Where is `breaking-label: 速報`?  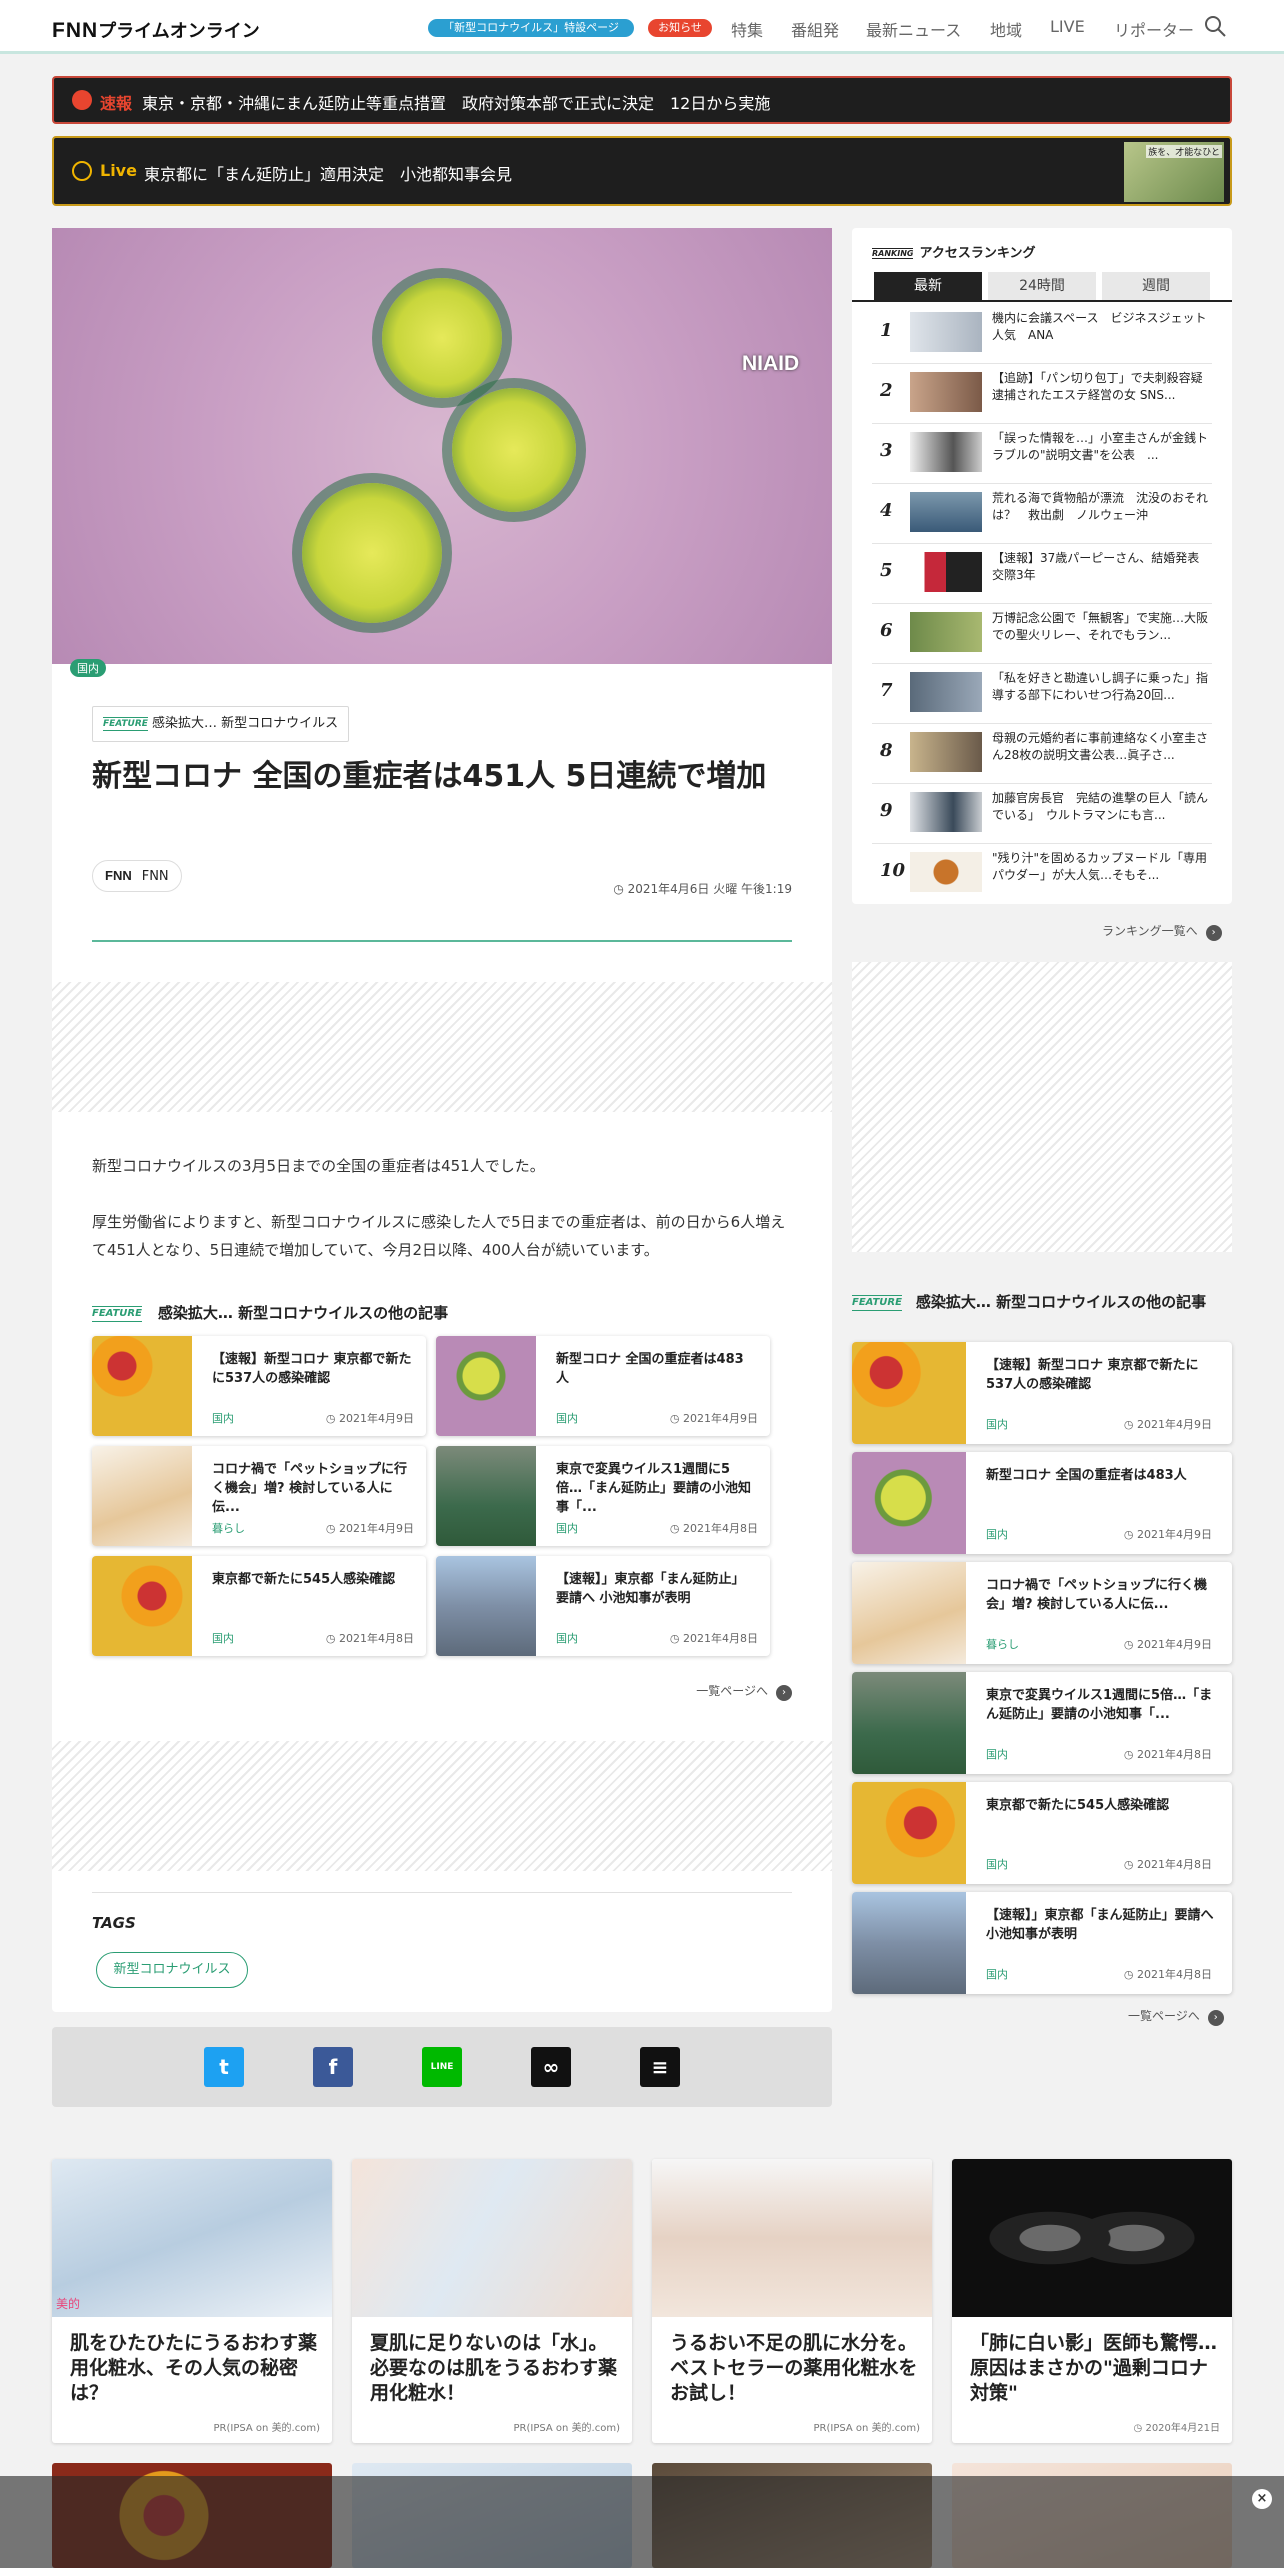 breaking-label: 速報 is located at coordinates (116, 103).